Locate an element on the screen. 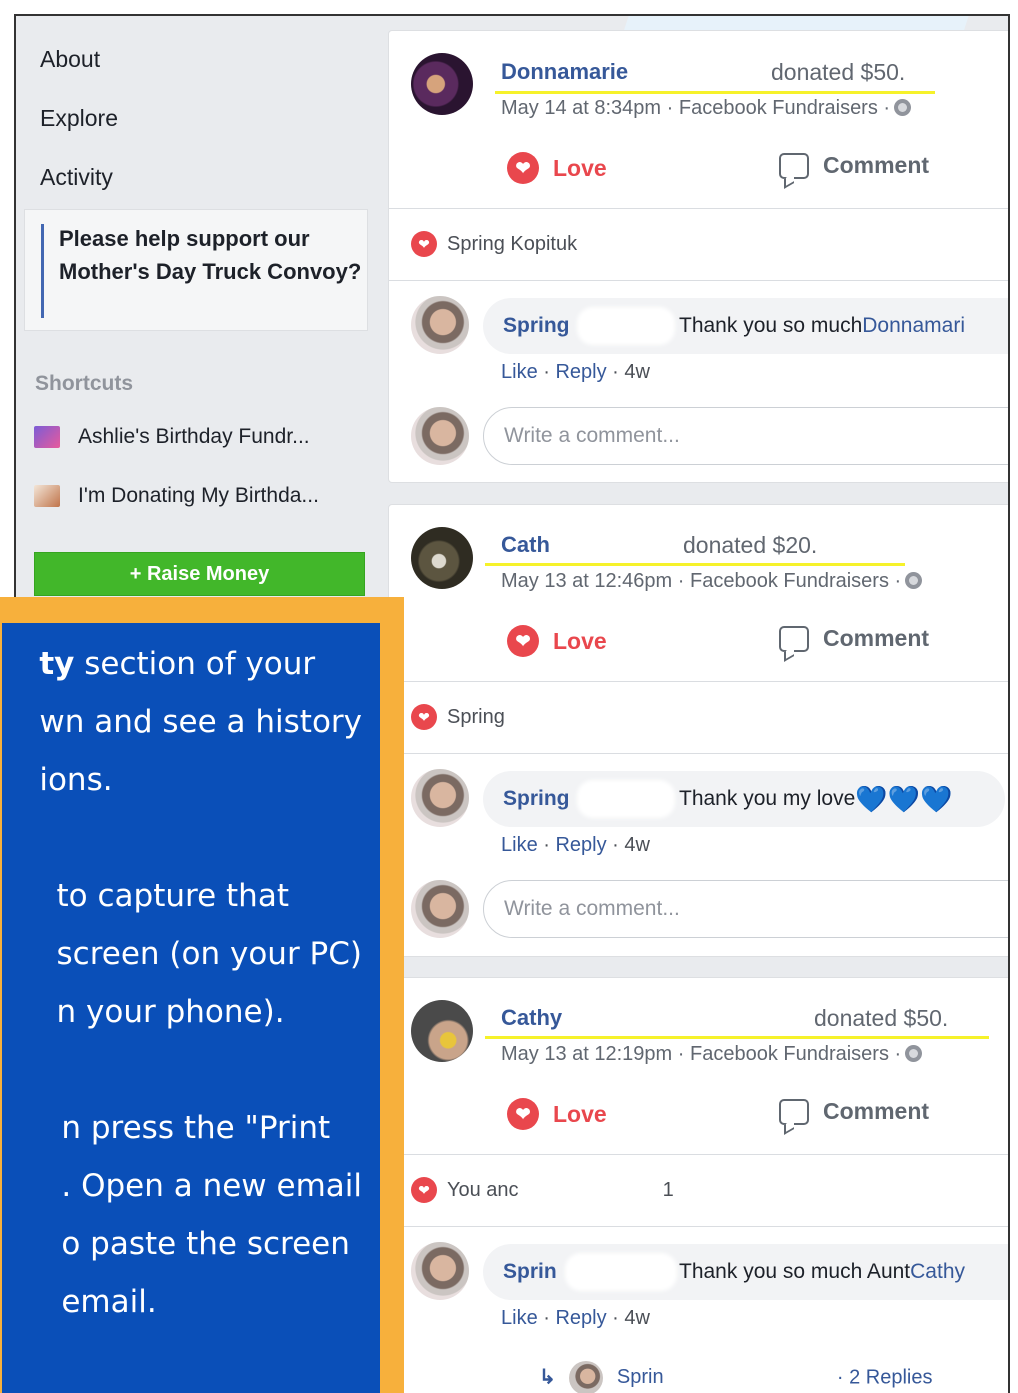 The height and width of the screenshot is (1393, 1018). sidebar-link-activity: Activity is located at coordinates (76, 177).